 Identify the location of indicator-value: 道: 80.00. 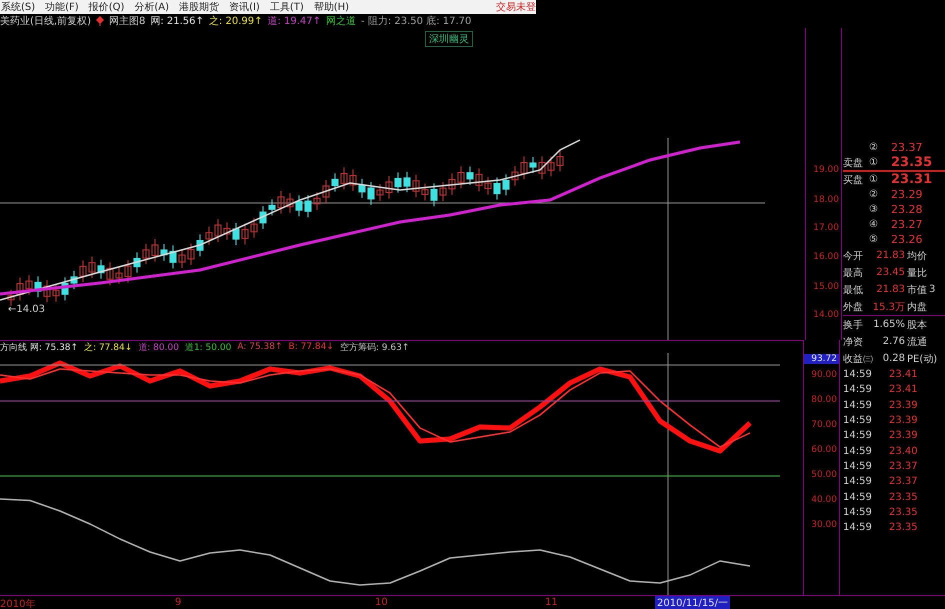
(158, 348).